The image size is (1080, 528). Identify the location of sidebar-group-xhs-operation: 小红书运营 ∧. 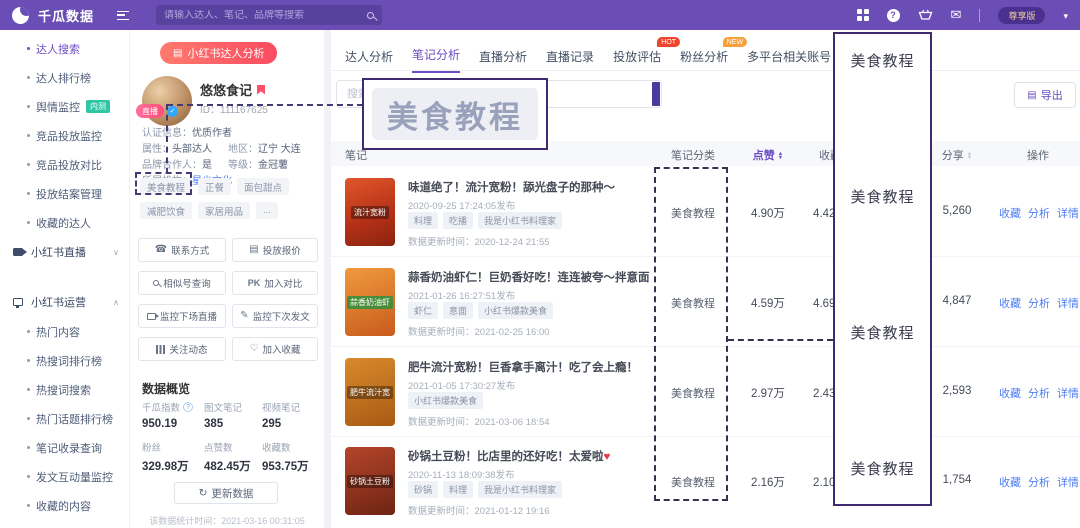
(64, 302).